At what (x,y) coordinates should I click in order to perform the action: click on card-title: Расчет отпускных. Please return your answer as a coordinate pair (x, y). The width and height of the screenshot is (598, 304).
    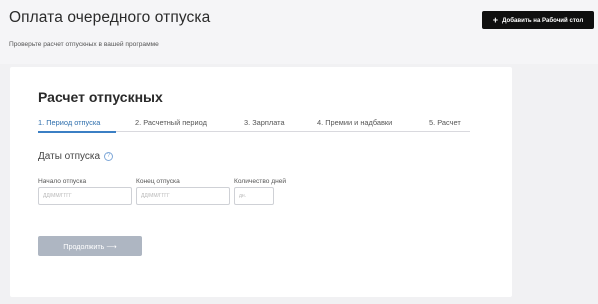
    Looking at the image, I should click on (100, 97).